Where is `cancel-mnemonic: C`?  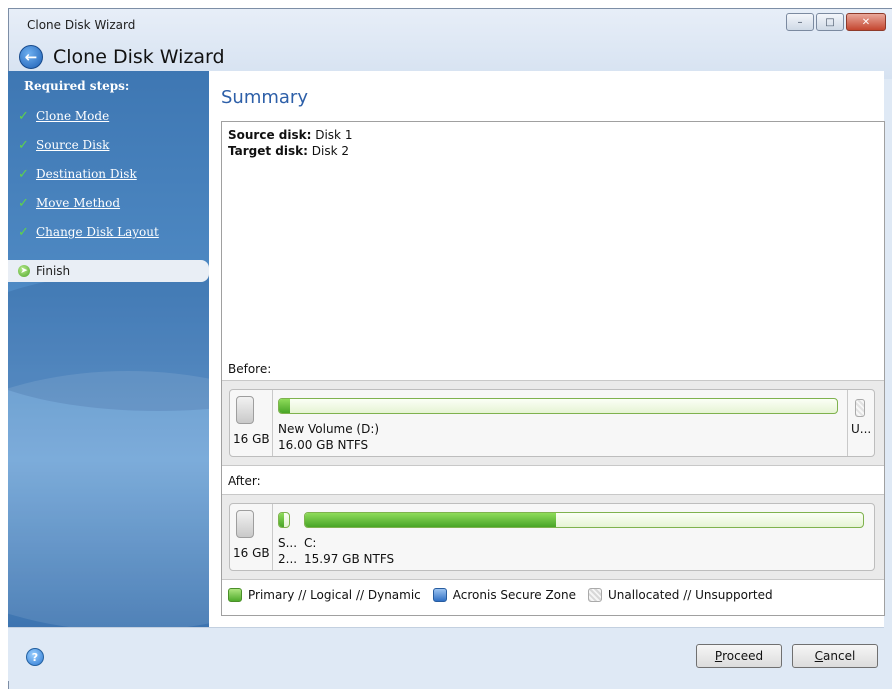
cancel-mnemonic: C is located at coordinates (819, 656).